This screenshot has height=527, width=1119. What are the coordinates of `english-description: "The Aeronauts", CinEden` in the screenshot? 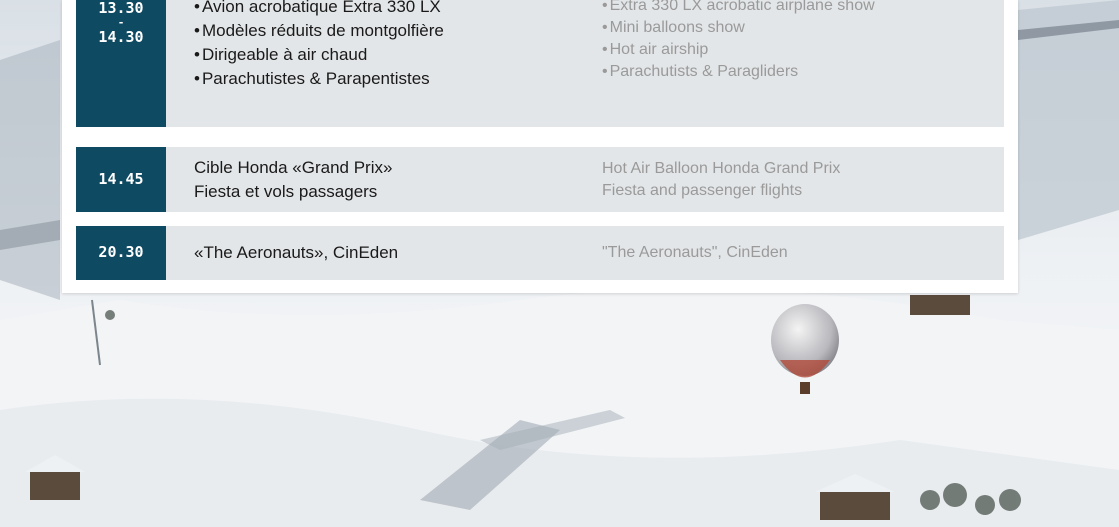 It's located at (695, 253).